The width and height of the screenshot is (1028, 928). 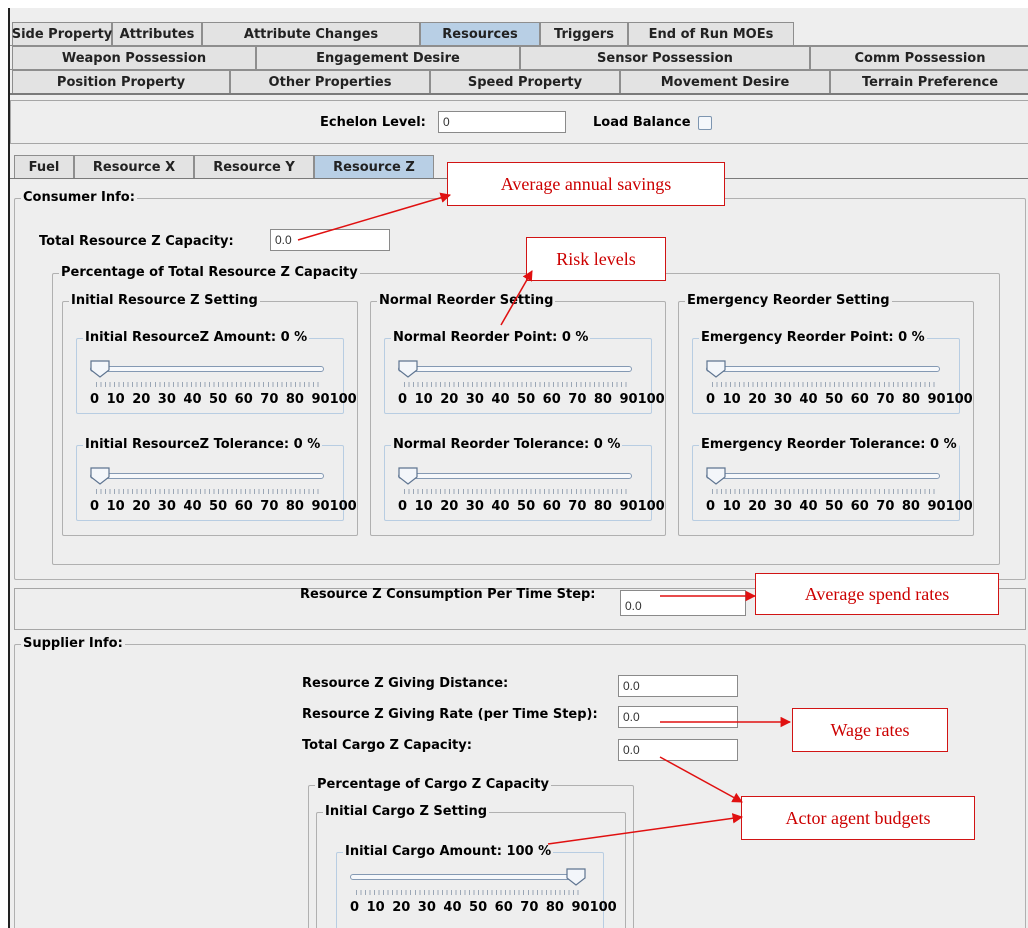 What do you see at coordinates (678, 717) in the screenshot?
I see `giving-rate-input: 0.0` at bounding box center [678, 717].